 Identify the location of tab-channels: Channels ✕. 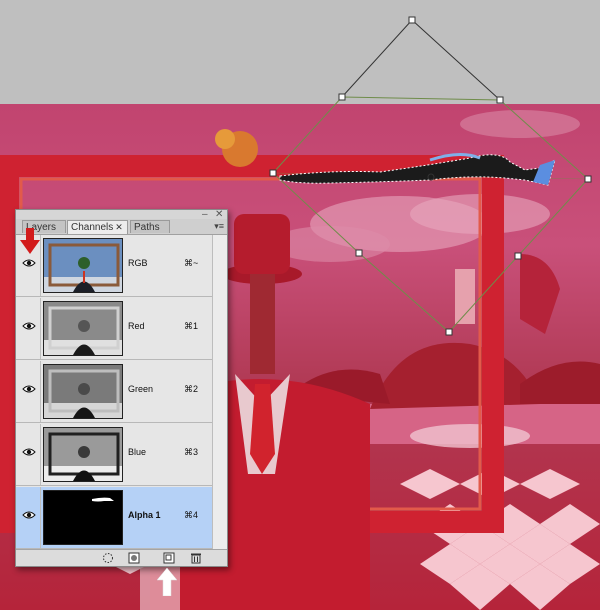
(97, 227).